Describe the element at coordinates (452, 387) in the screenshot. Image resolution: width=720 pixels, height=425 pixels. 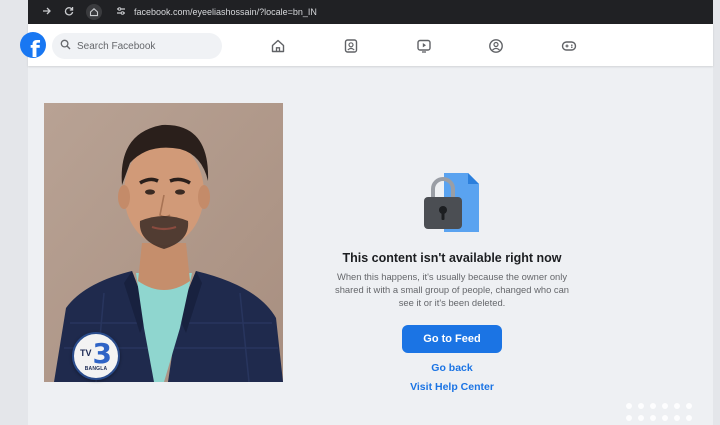
I see `visit-help-center-link: Visit Help Center` at that location.